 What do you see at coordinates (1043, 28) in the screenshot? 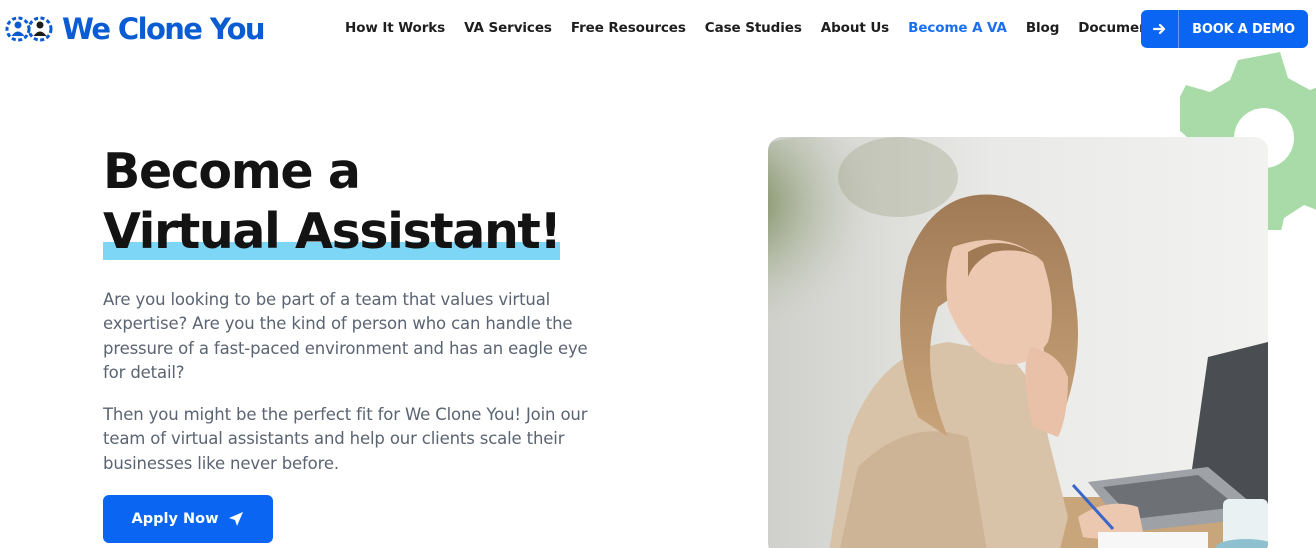
I see `nav-blog: Blog` at bounding box center [1043, 28].